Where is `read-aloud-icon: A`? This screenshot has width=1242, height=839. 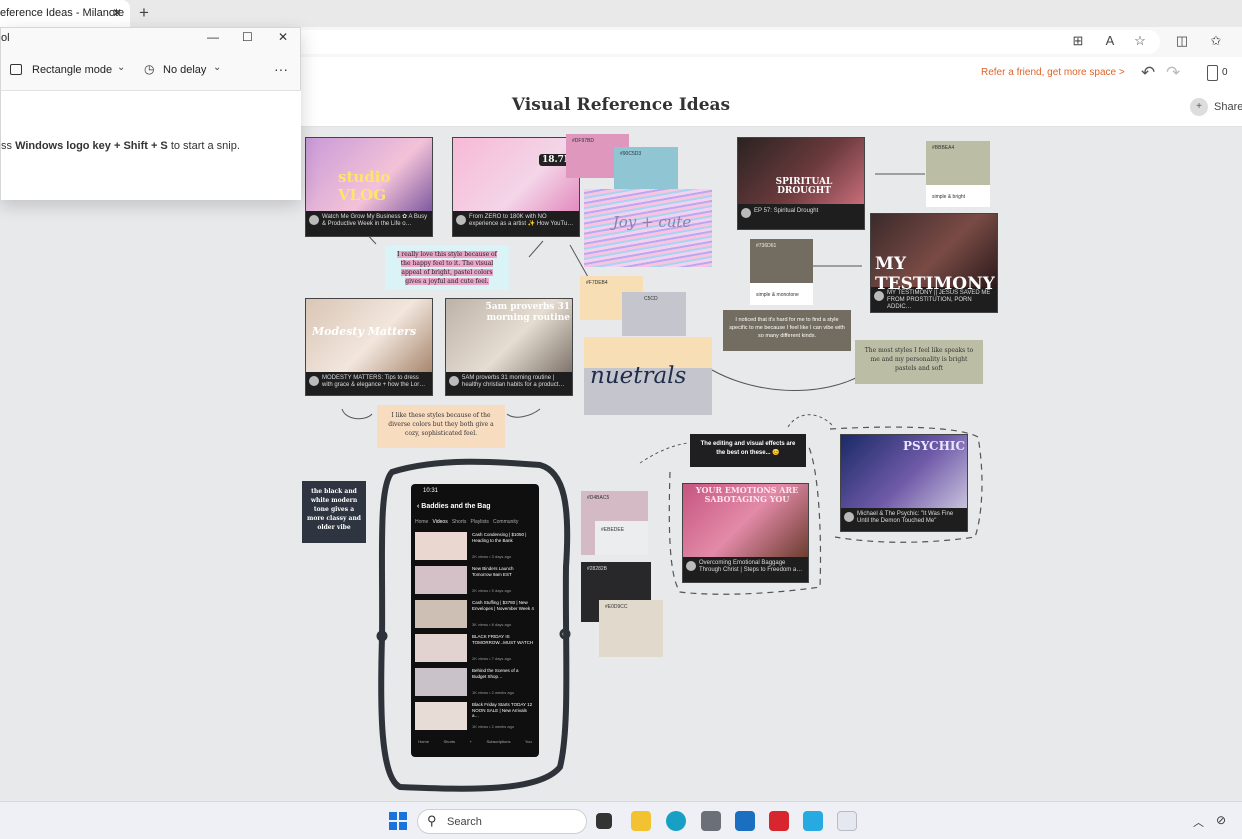
read-aloud-icon: A is located at coordinates (1110, 40).